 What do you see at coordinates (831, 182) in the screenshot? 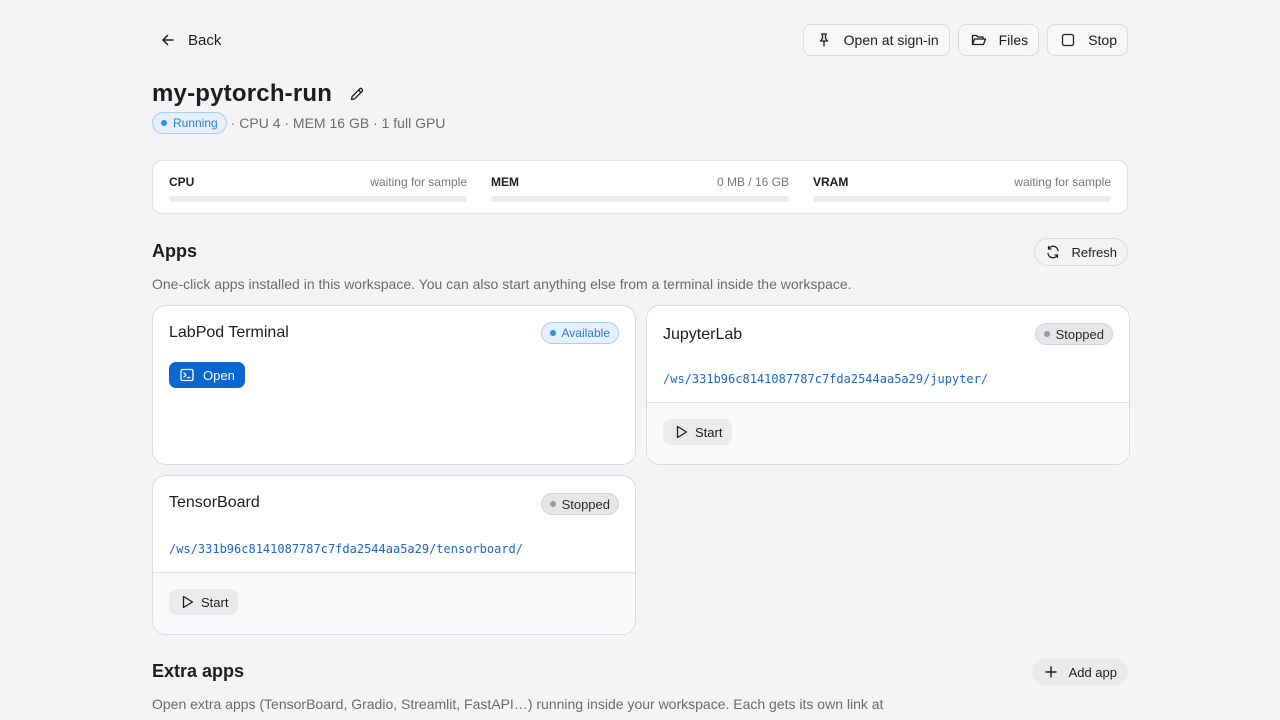
I see `metric-label: VRAM` at bounding box center [831, 182].